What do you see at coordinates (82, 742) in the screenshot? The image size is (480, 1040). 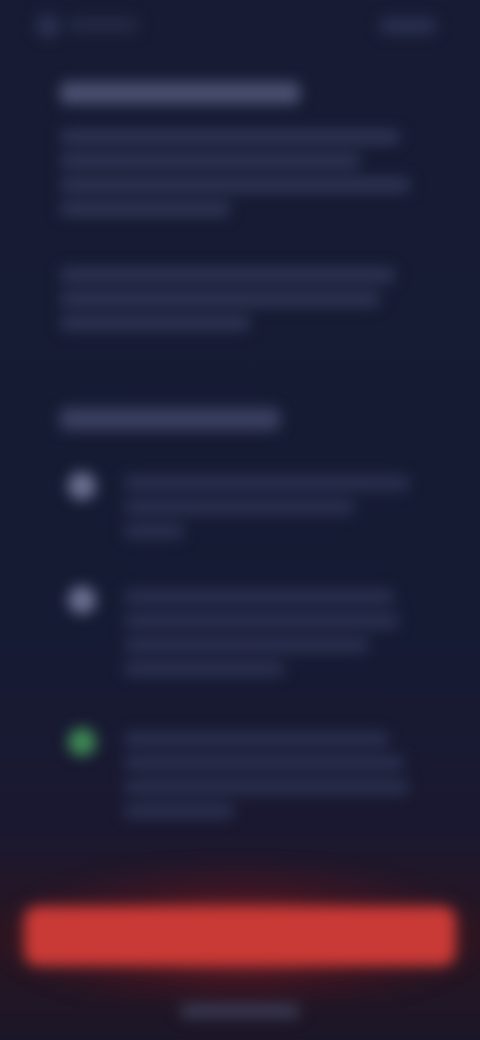 I see `check-circle-icon` at bounding box center [82, 742].